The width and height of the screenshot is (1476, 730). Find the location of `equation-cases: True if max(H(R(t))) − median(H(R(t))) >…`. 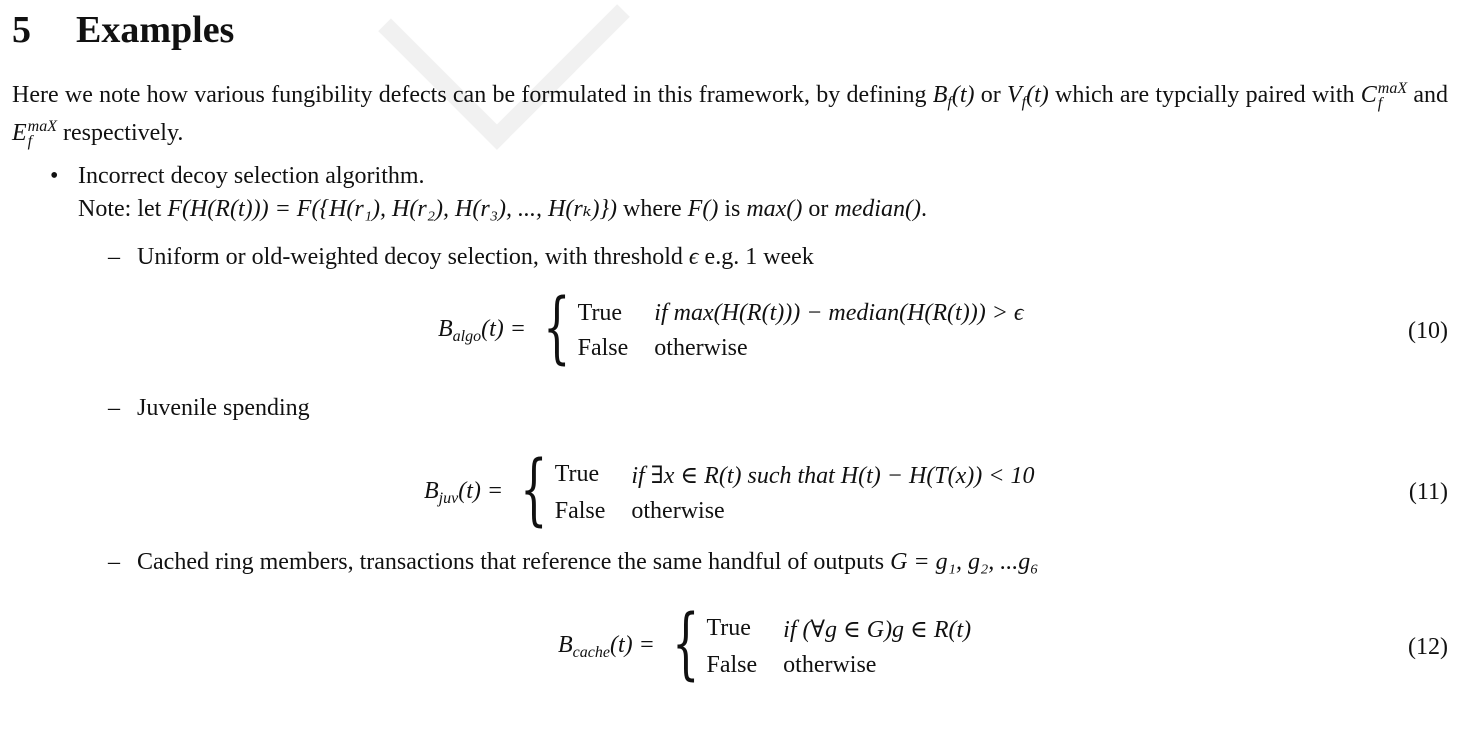

equation-cases: True if max(H(R(t))) − median(H(R(t))) >… is located at coordinates (801, 331).